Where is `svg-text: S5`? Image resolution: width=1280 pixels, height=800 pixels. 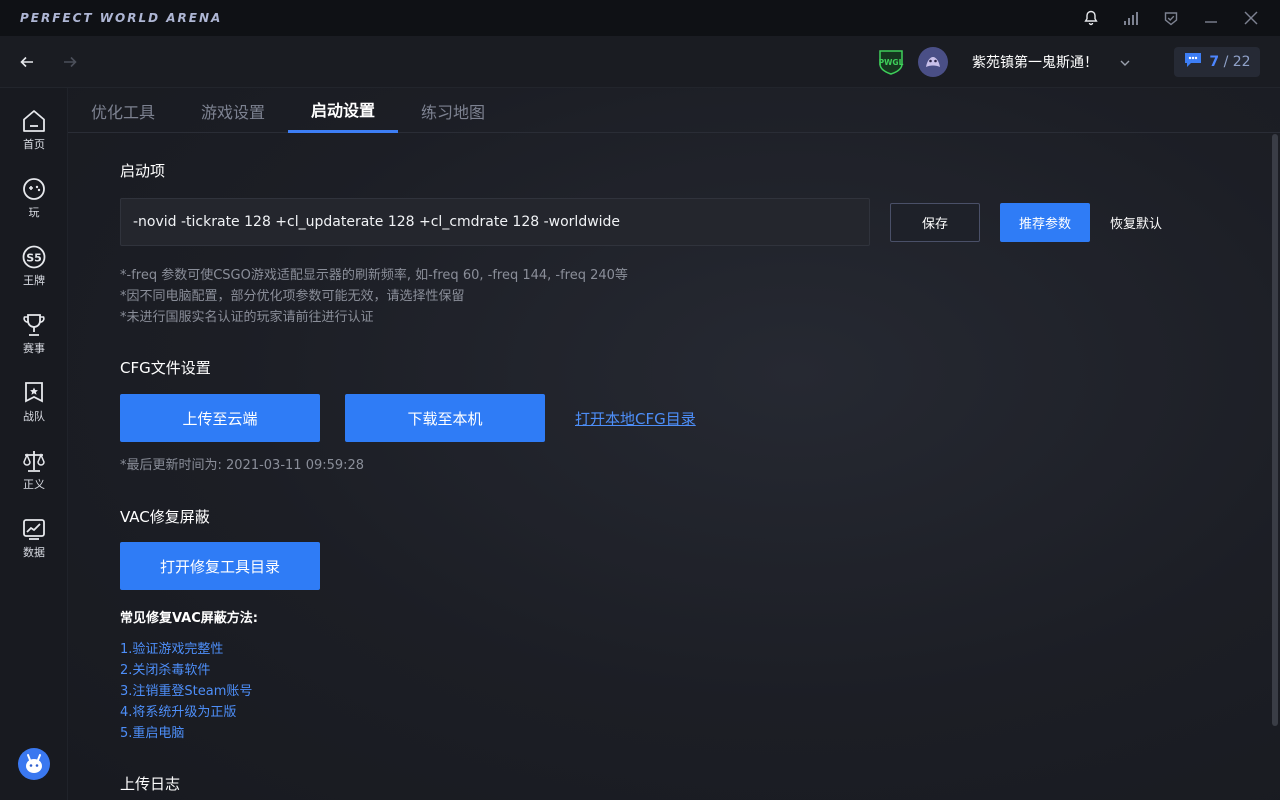 svg-text: S5 is located at coordinates (34, 258).